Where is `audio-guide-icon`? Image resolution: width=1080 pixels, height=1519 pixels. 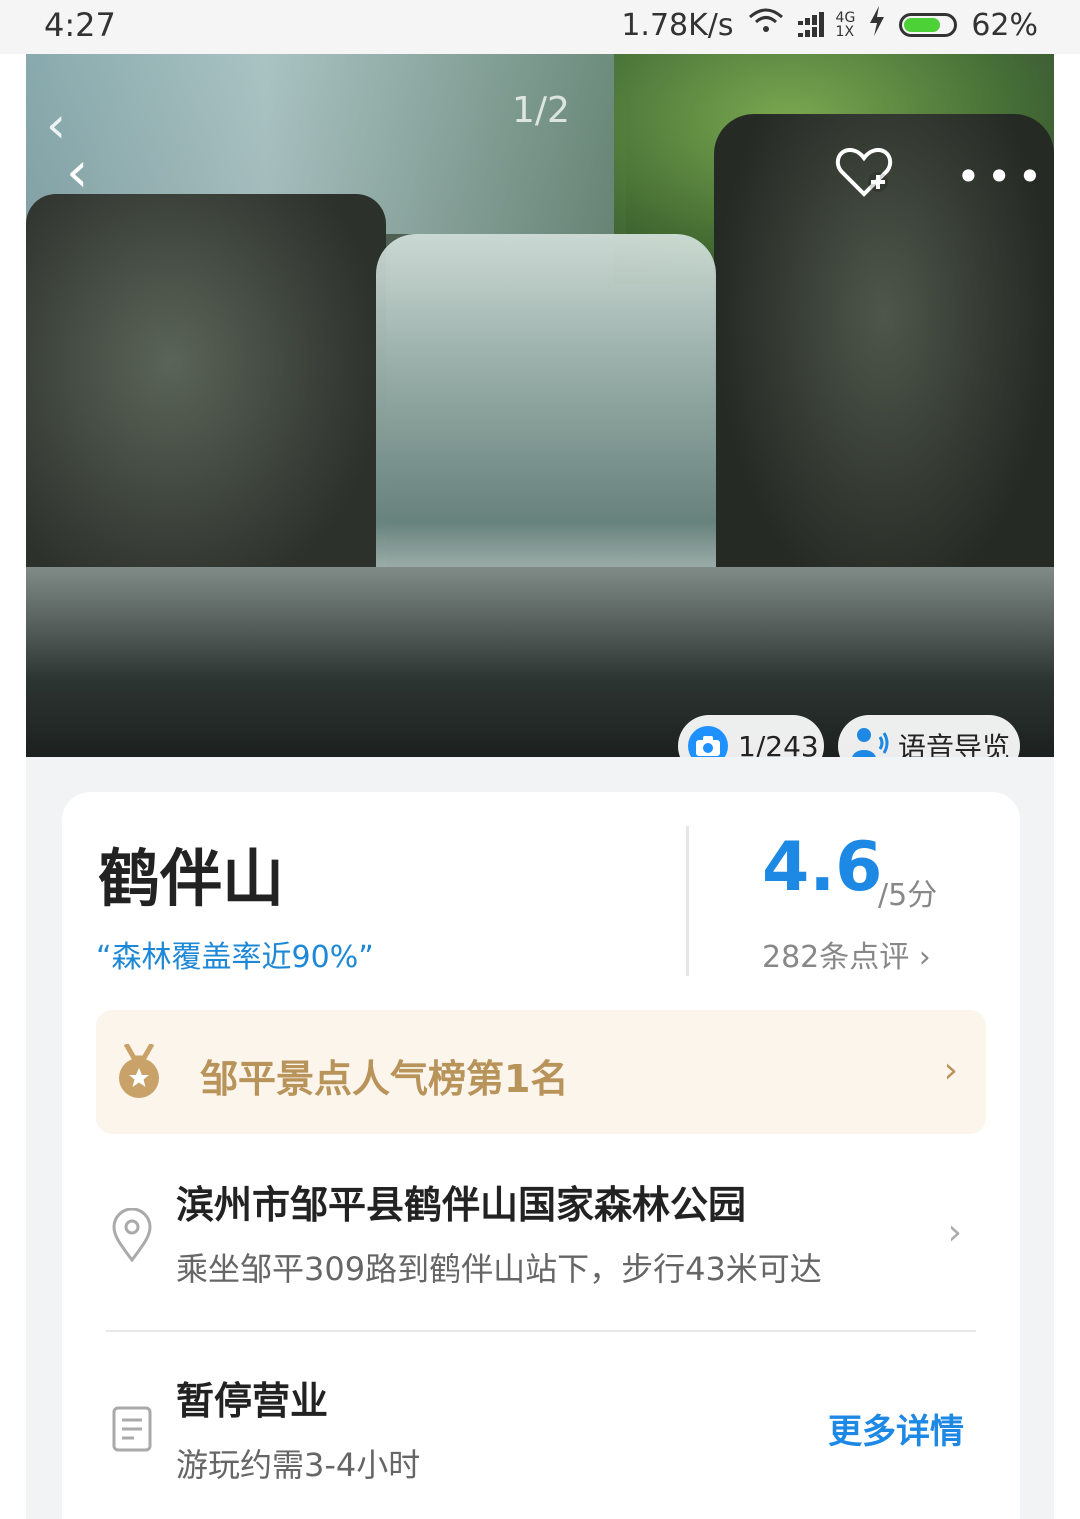 audio-guide-icon is located at coordinates (870, 741).